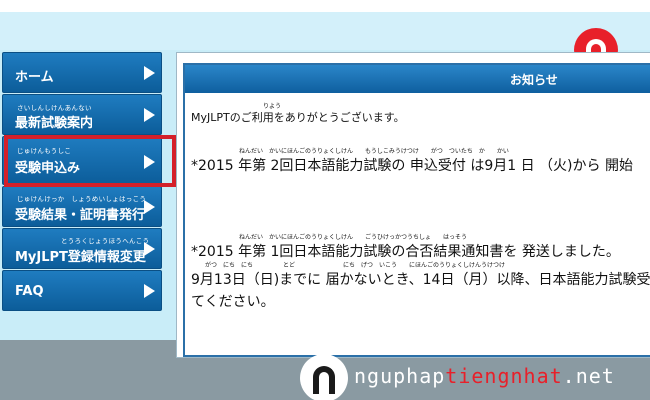 The height and width of the screenshot is (400, 650). Describe the element at coordinates (355, 265) in the screenshot. I see `ruby-text: がつ にち にち とど にち げつ いこう にほんごのうりょくしけんうけつけ` at that location.